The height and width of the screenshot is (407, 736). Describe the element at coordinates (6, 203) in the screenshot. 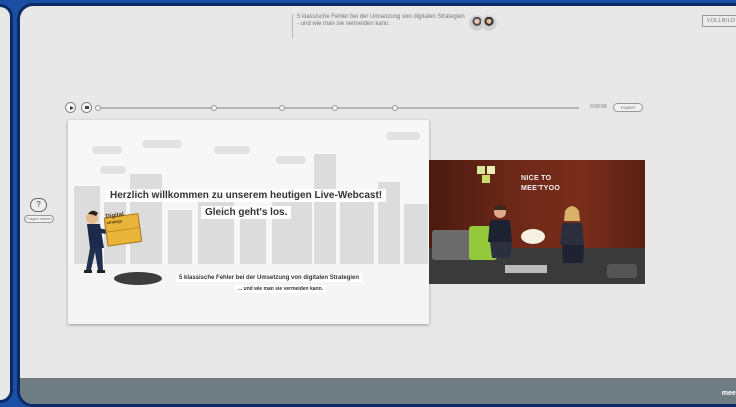

I see `left-side-panel` at that location.